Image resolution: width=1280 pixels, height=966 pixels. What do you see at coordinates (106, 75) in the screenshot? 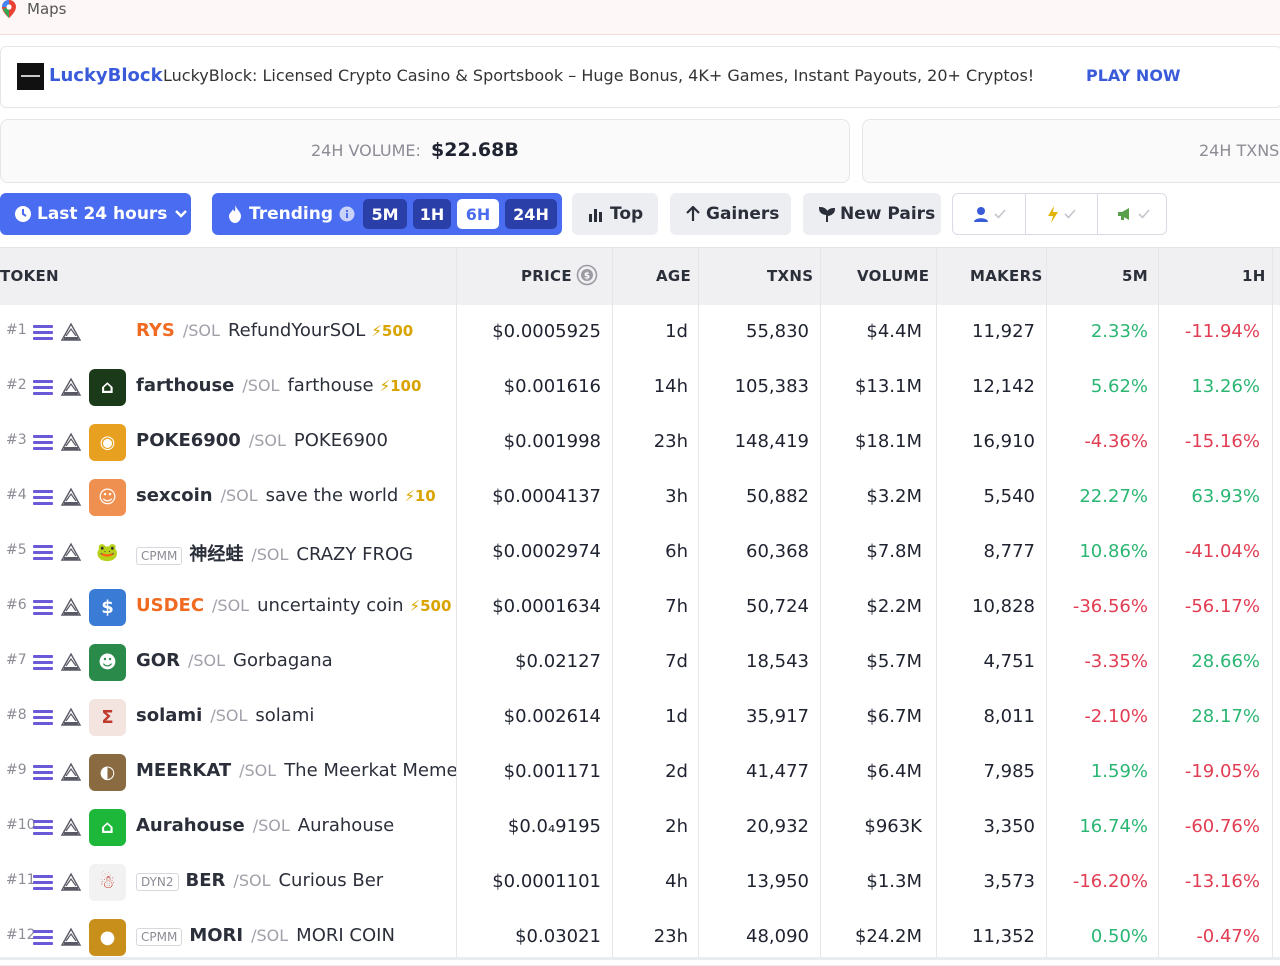
I see `ad-brand: LuckyBlock` at bounding box center [106, 75].